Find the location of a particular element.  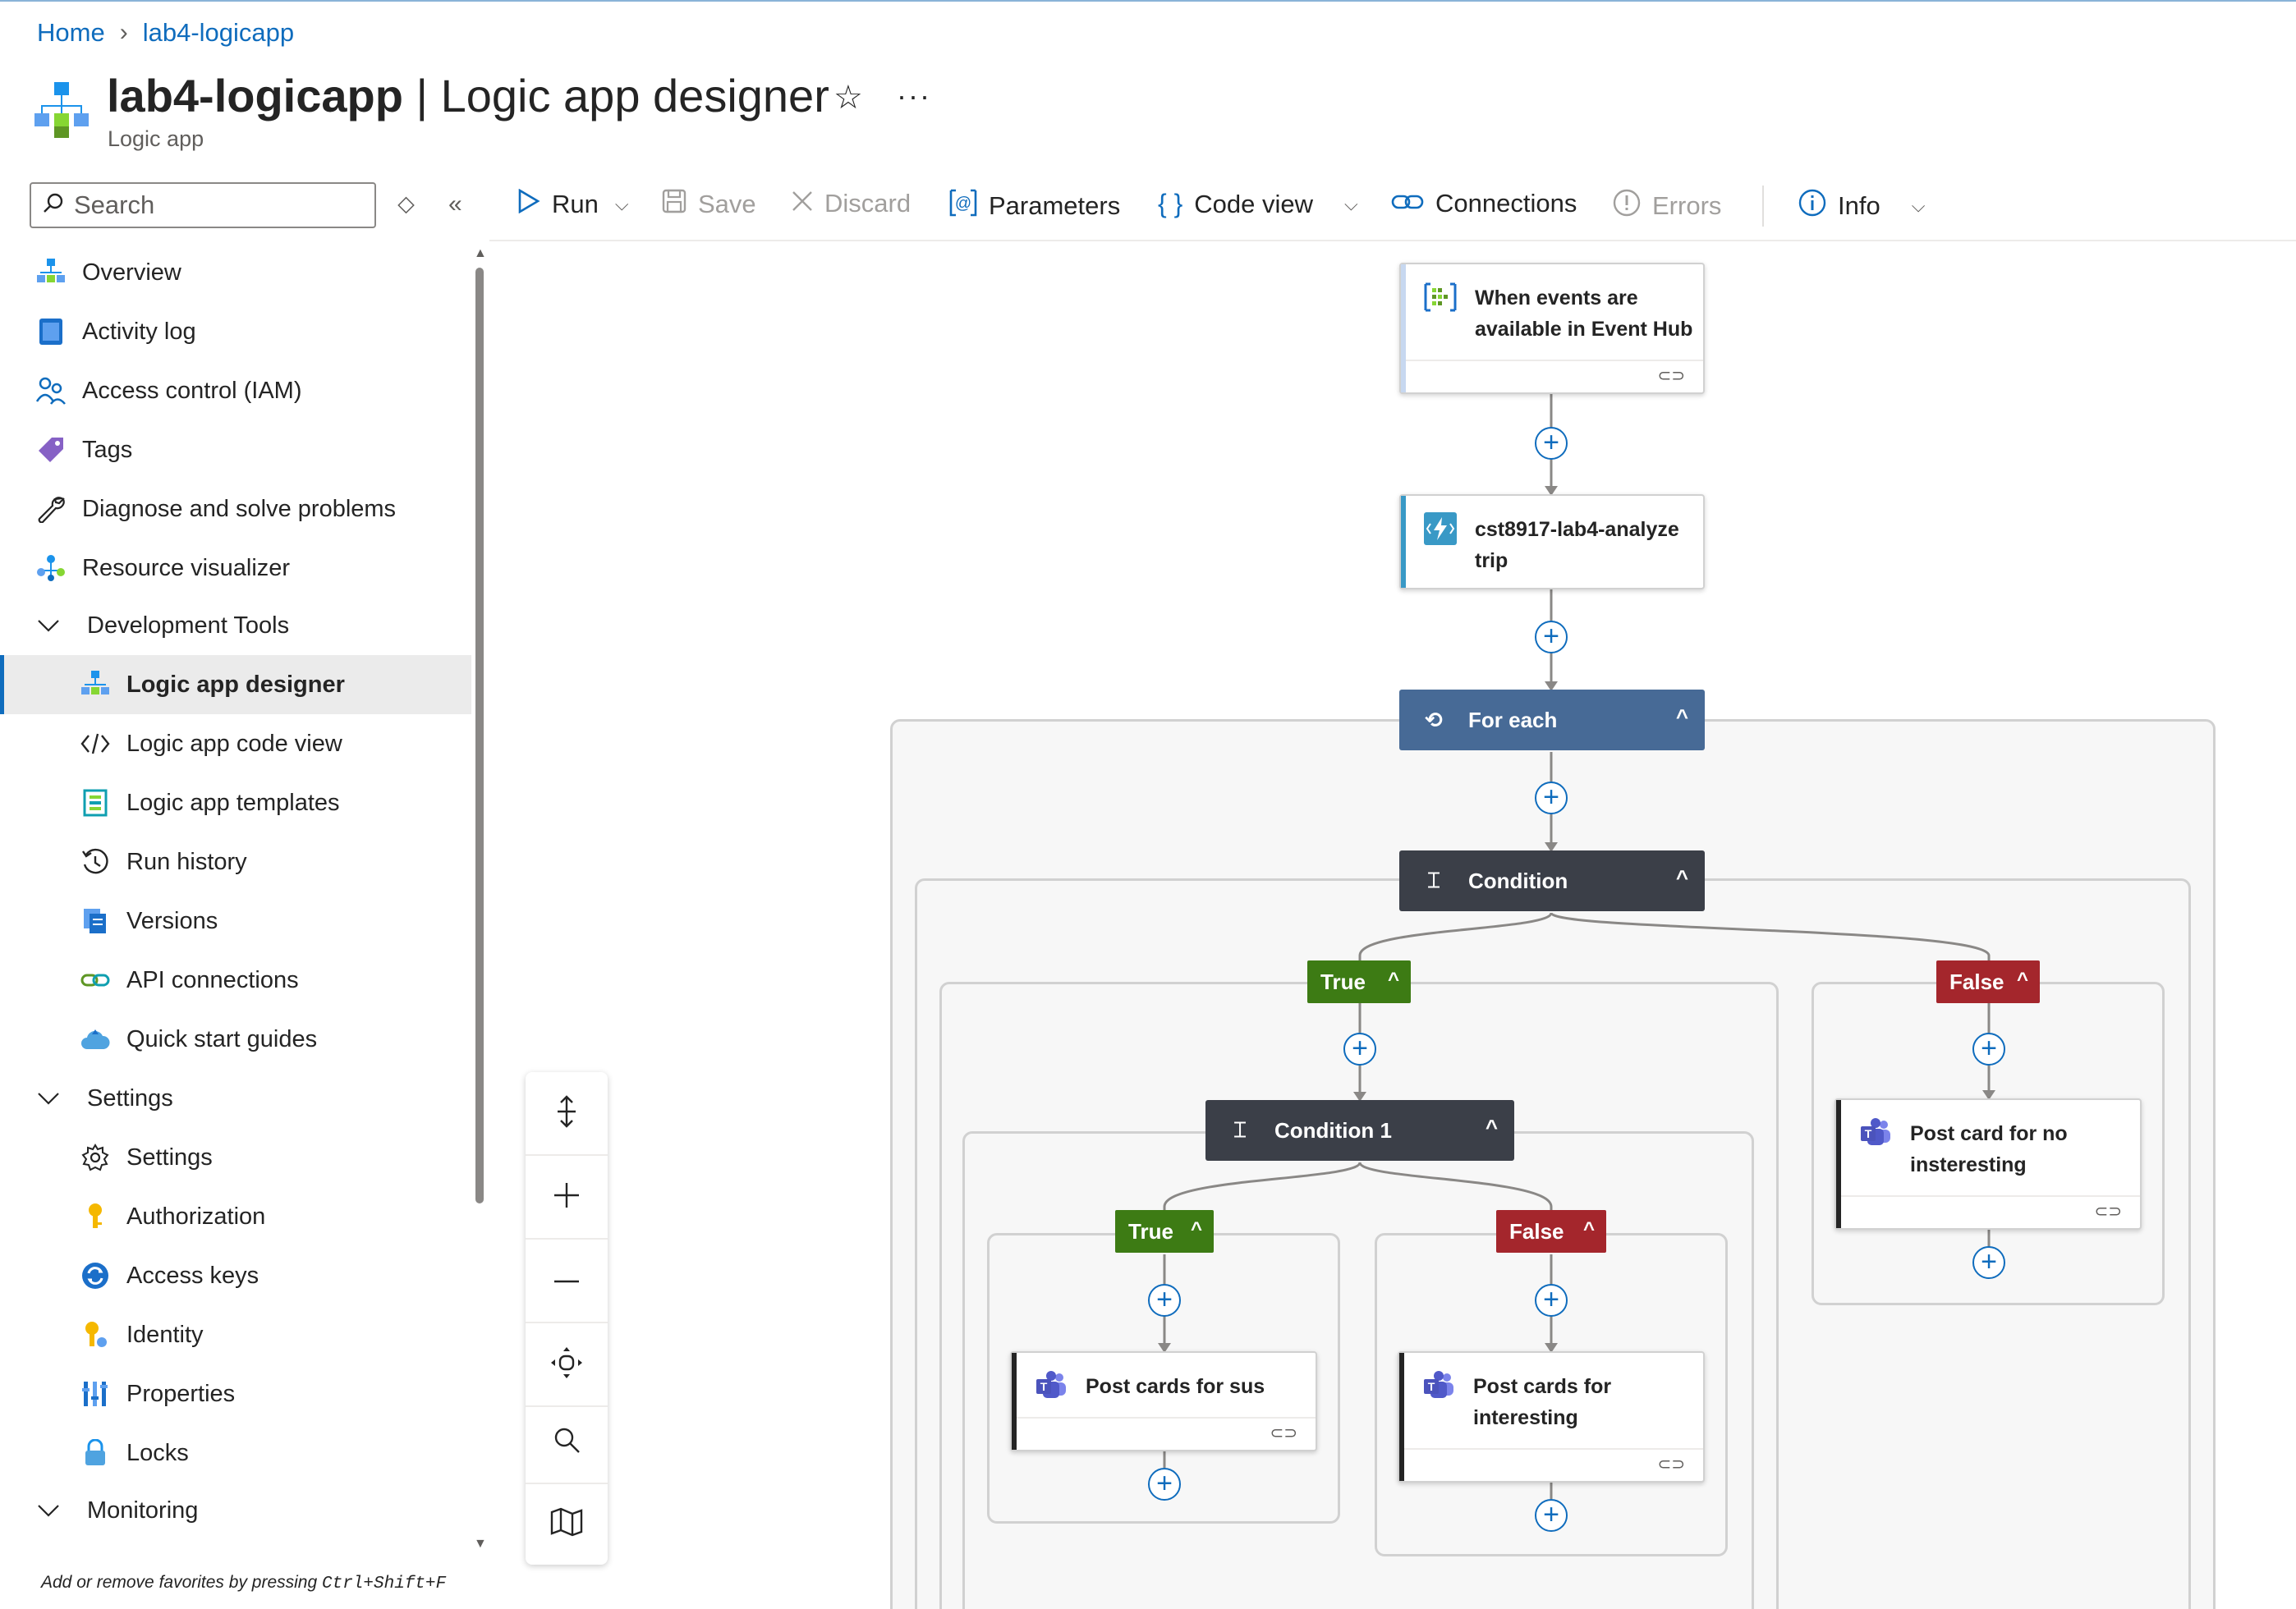

sidebar-item-api-connections: API connections is located at coordinates (235, 980).